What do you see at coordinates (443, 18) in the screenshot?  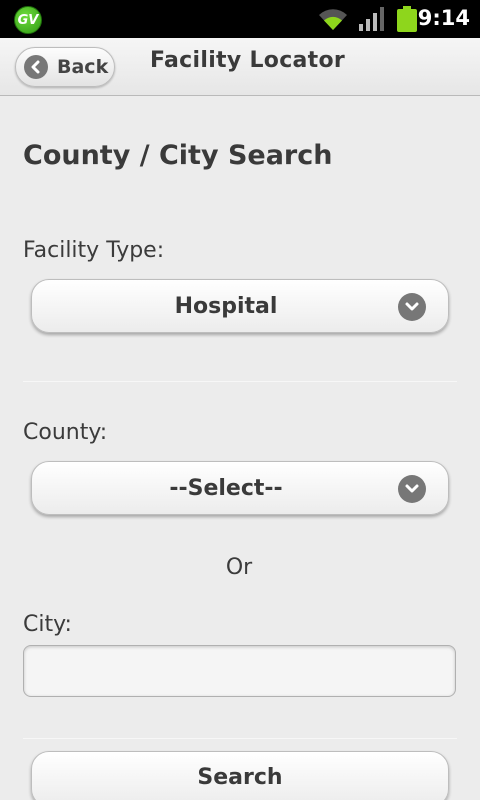 I see `status-clock: 9:14` at bounding box center [443, 18].